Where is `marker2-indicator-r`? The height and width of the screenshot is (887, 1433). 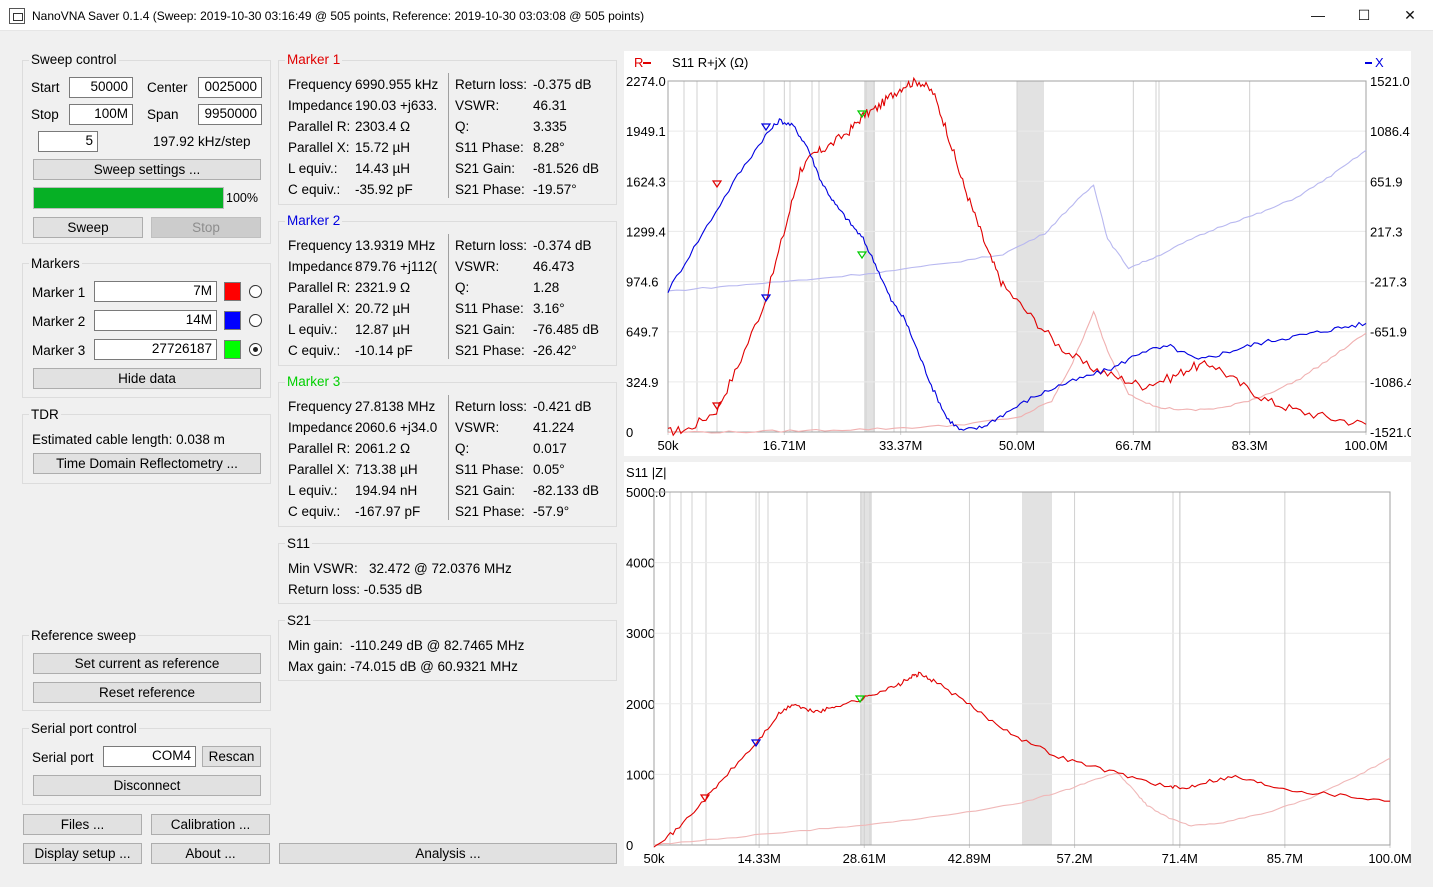 marker2-indicator-r is located at coordinates (766, 298).